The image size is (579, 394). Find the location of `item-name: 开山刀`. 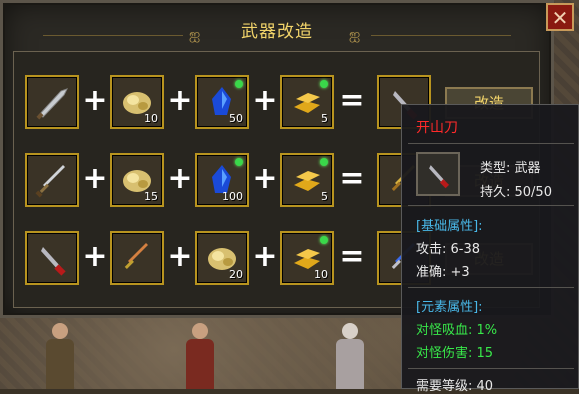

item-name: 开山刀 is located at coordinates (437, 128).